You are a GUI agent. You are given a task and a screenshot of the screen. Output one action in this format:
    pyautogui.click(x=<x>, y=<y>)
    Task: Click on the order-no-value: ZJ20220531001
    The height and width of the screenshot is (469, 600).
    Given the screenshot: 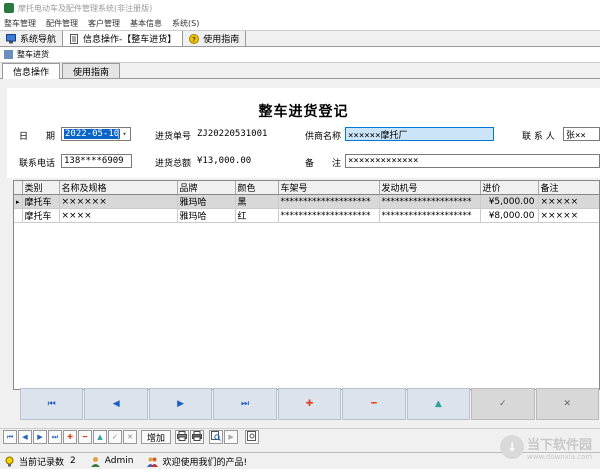 What is the action you would take?
    pyautogui.click(x=232, y=134)
    